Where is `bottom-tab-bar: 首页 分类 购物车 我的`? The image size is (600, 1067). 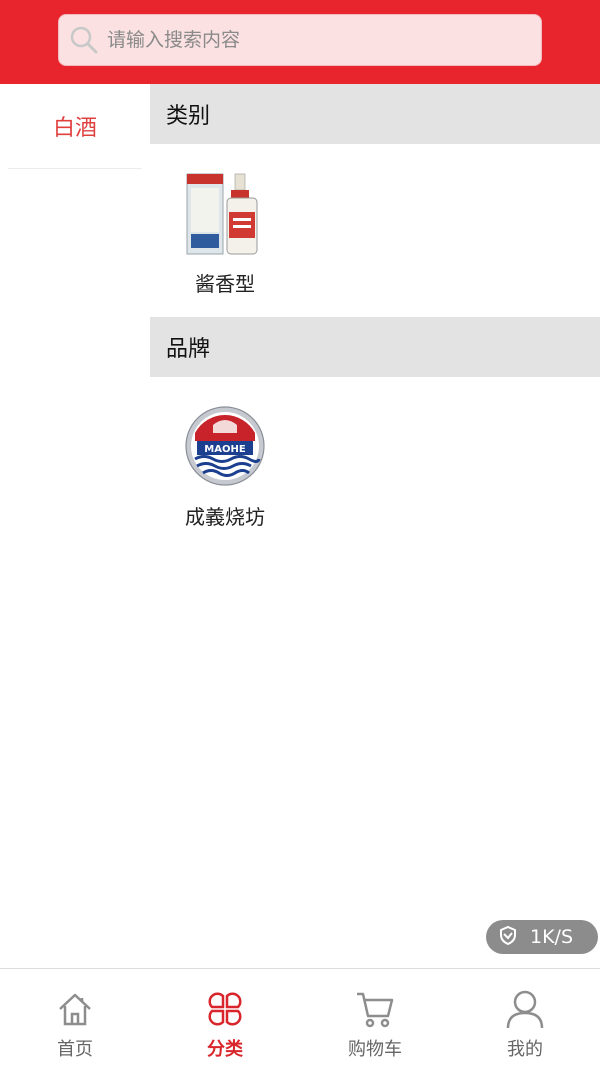
bottom-tab-bar: 首页 分类 购物车 我的 is located at coordinates (300, 1017).